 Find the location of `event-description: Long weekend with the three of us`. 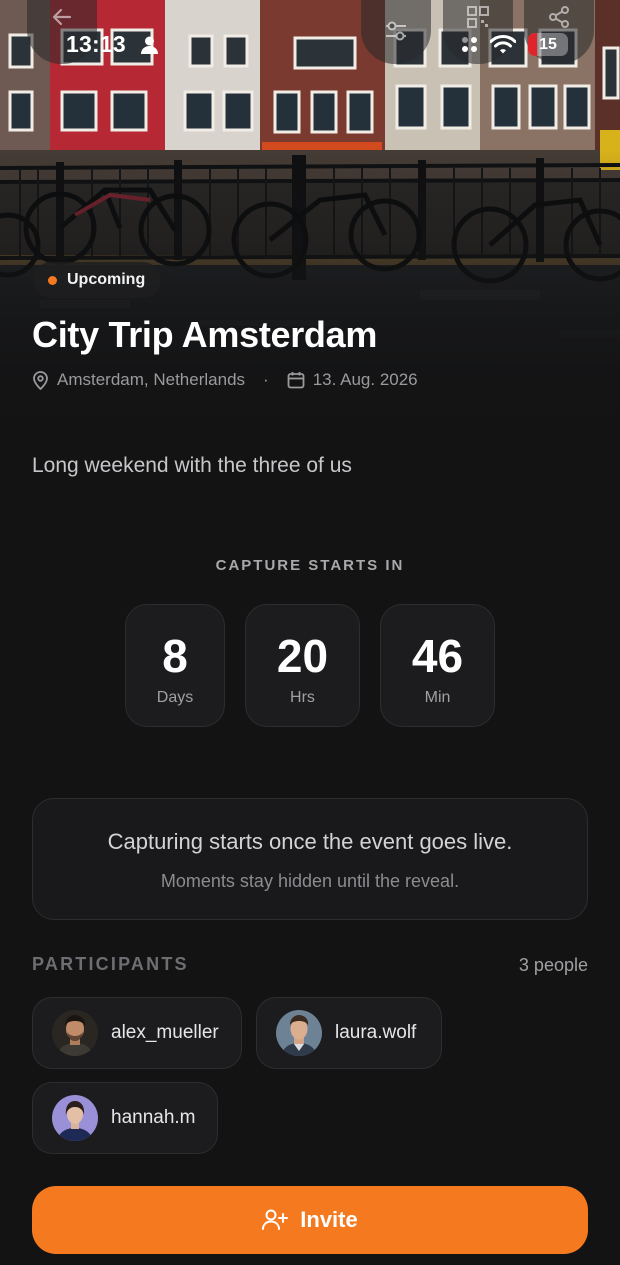

event-description: Long weekend with the three of us is located at coordinates (192, 465).